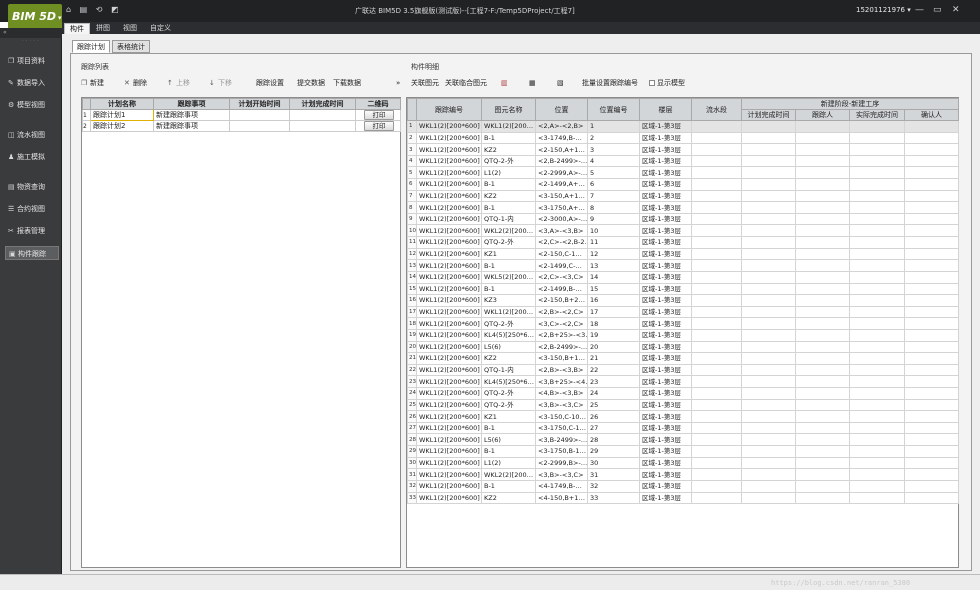 The width and height of the screenshot is (980, 590). Describe the element at coordinates (32, 187) in the screenshot. I see `sidebar-item-material-query: ▤ 物资查询` at that location.